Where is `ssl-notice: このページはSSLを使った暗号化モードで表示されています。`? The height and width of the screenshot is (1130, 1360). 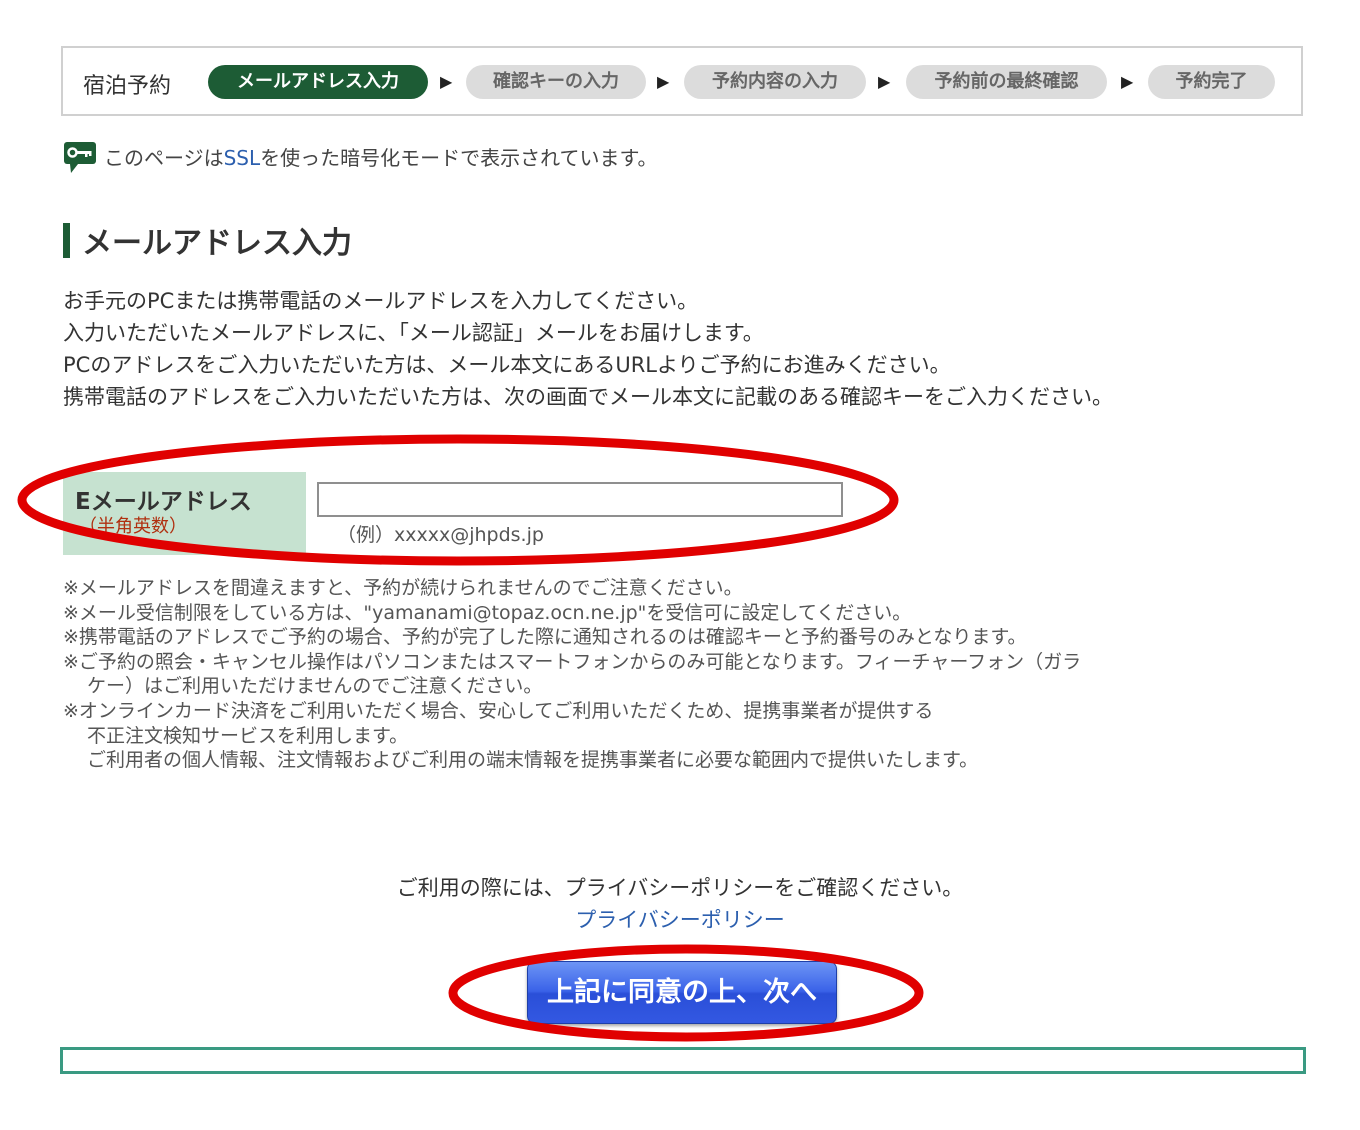 ssl-notice: このページはSSLを使った暗号化モードで表示されています。 is located at coordinates (381, 156).